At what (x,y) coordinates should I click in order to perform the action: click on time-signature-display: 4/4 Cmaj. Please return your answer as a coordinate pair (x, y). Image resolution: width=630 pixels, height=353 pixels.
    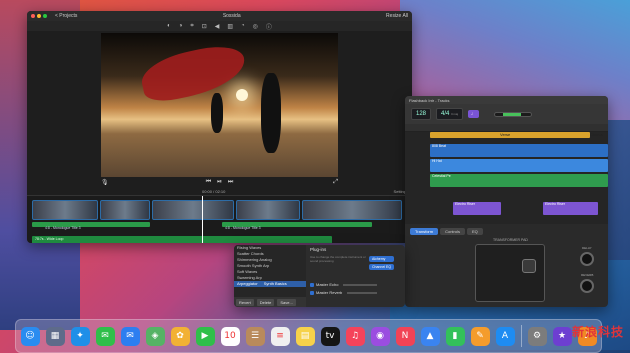
    Looking at the image, I should click on (450, 114).